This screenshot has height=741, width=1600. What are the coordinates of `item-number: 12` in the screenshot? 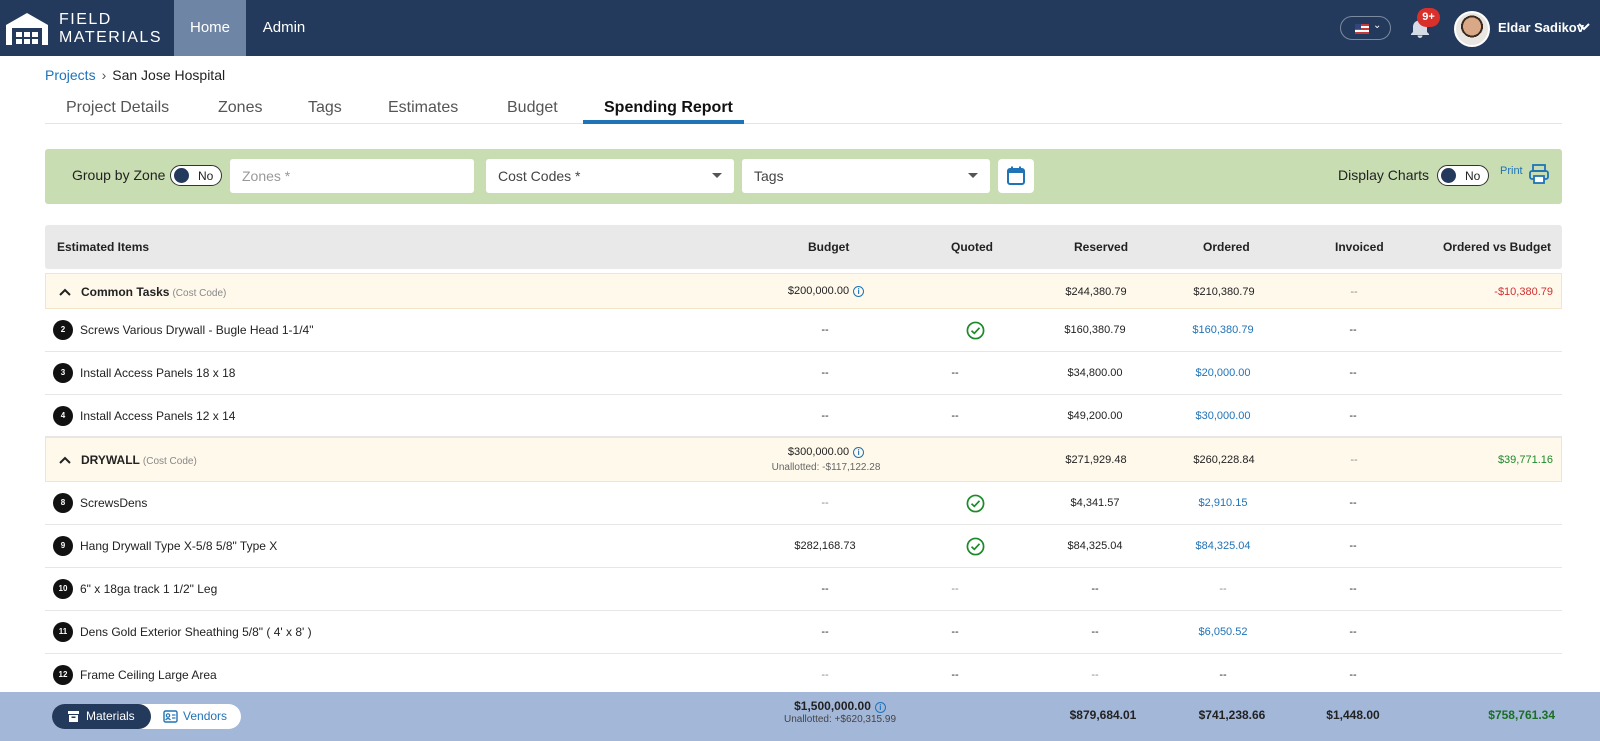 It's located at (63, 675).